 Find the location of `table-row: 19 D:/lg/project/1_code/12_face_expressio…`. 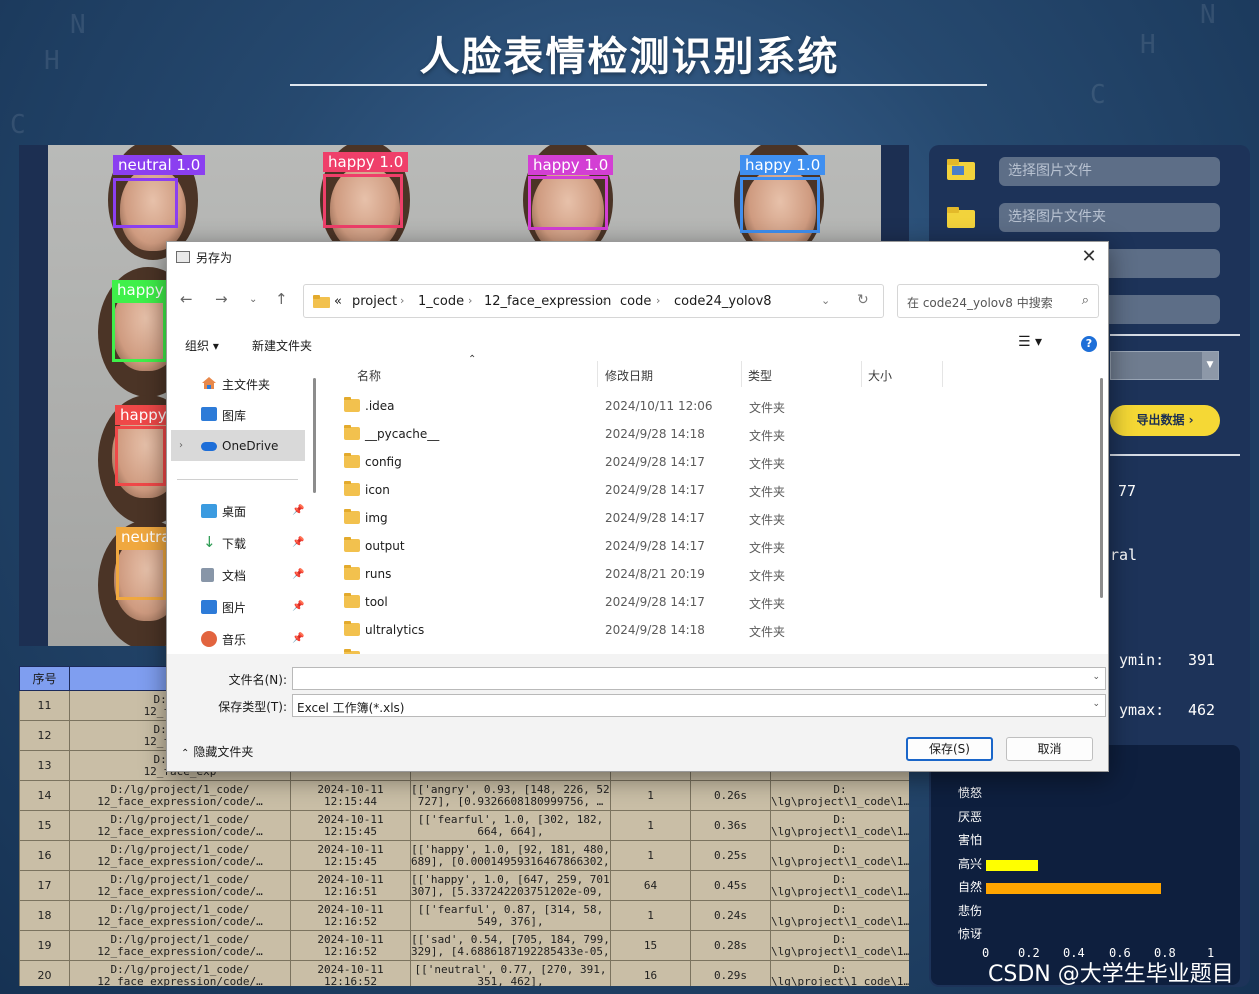

table-row: 19 D:/lg/project/1_code/12_face_expressio… is located at coordinates (464, 945).